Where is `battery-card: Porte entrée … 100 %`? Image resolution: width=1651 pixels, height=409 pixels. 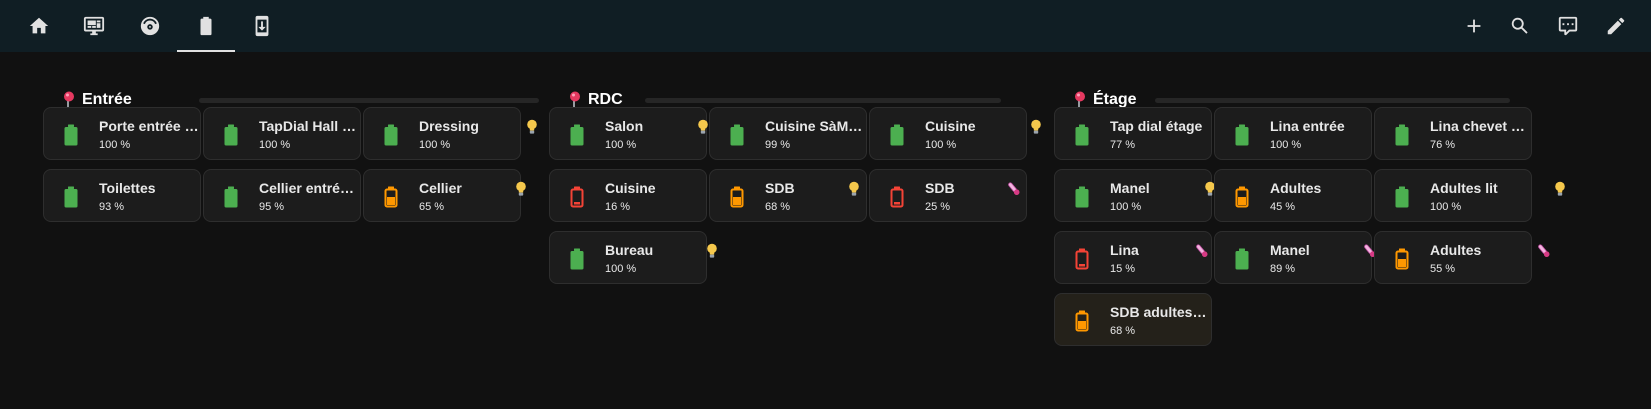 battery-card: Porte entrée … 100 % is located at coordinates (122, 133).